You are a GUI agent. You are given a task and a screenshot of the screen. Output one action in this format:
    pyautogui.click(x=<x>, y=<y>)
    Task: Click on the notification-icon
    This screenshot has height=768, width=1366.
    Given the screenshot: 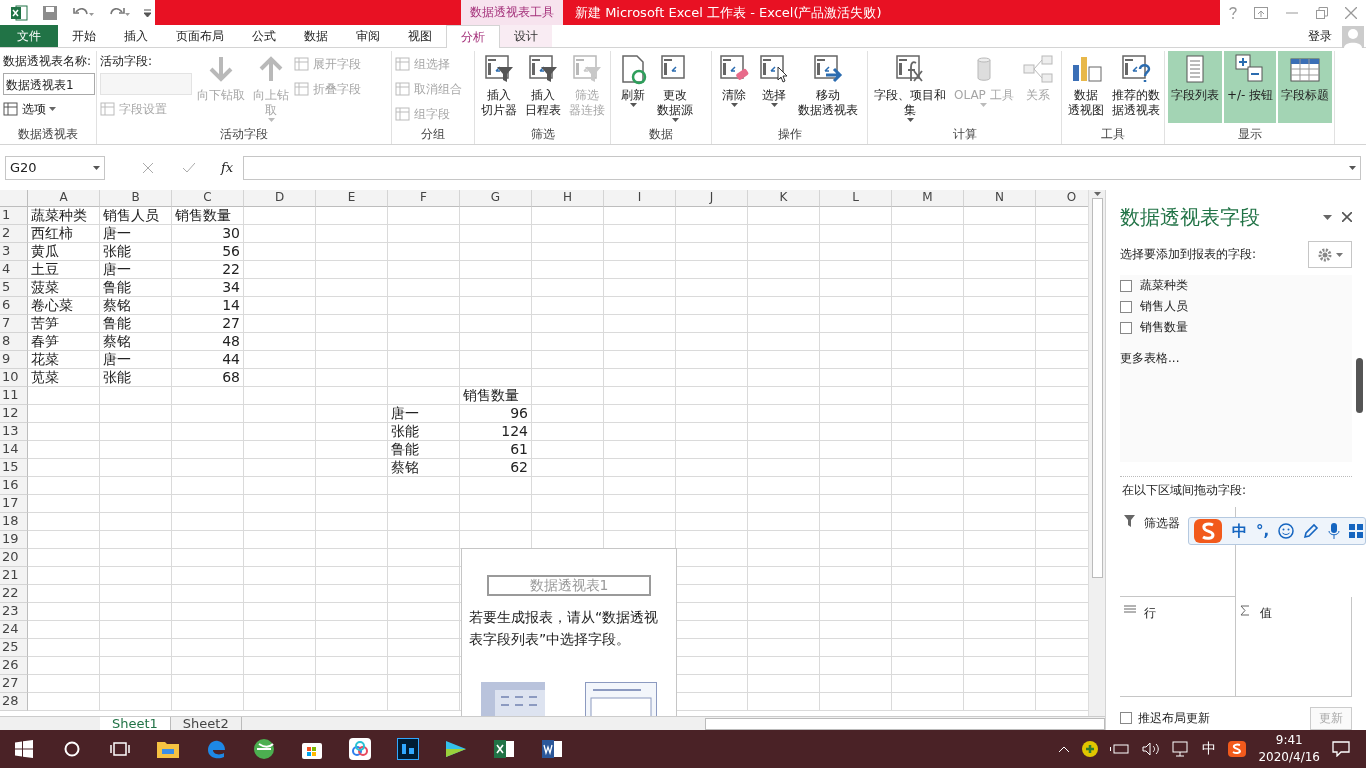 What is the action you would take?
    pyautogui.click(x=1341, y=749)
    